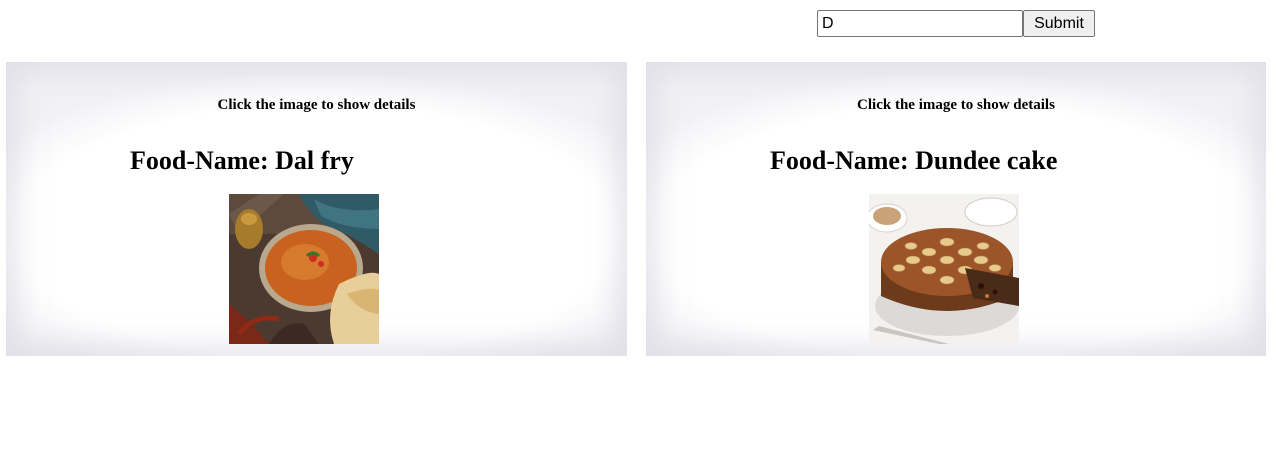  Describe the element at coordinates (914, 160) in the screenshot. I see `food-name-heading: Food-Name: Dundee cake` at that location.